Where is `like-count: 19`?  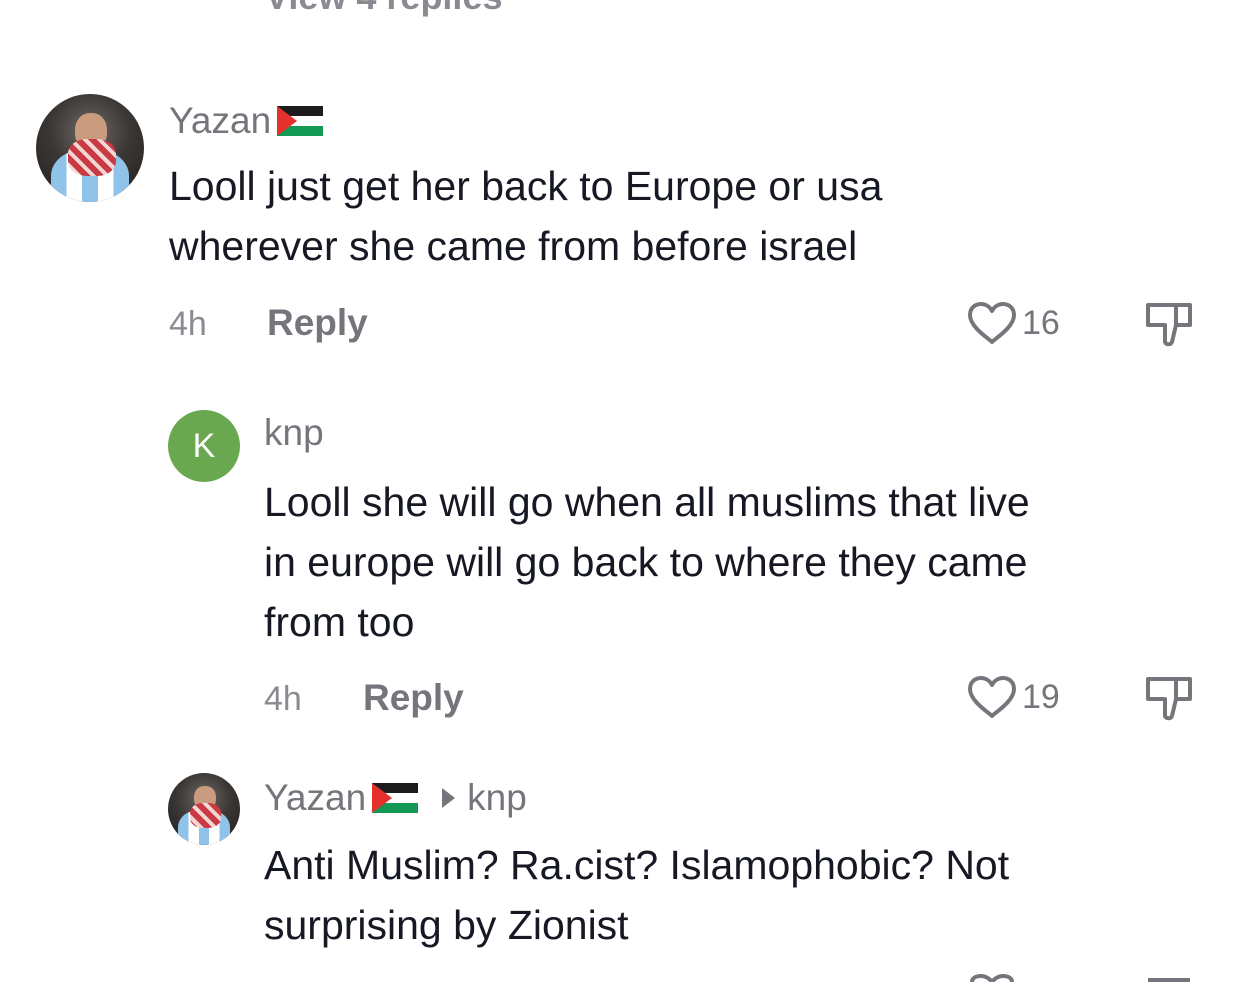 like-count: 19 is located at coordinates (1041, 696).